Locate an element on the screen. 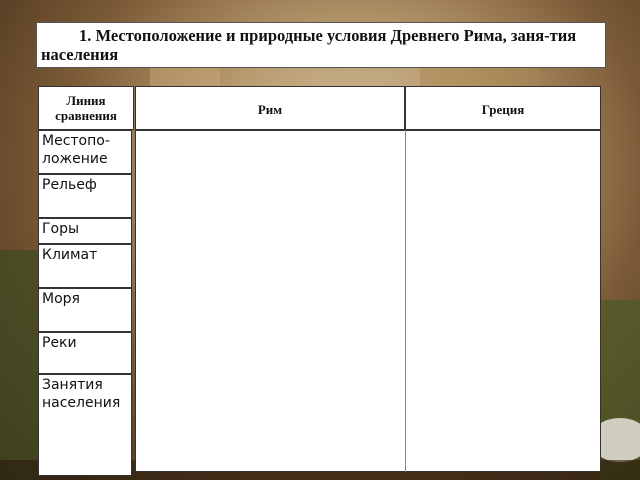  header-rome-cell: Рим is located at coordinates (270, 108).